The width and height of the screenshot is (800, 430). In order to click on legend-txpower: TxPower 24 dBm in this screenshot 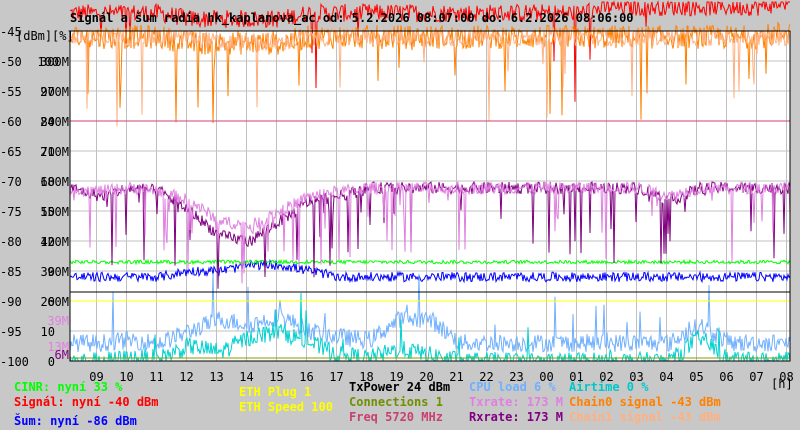, I will do `click(399, 387)`.